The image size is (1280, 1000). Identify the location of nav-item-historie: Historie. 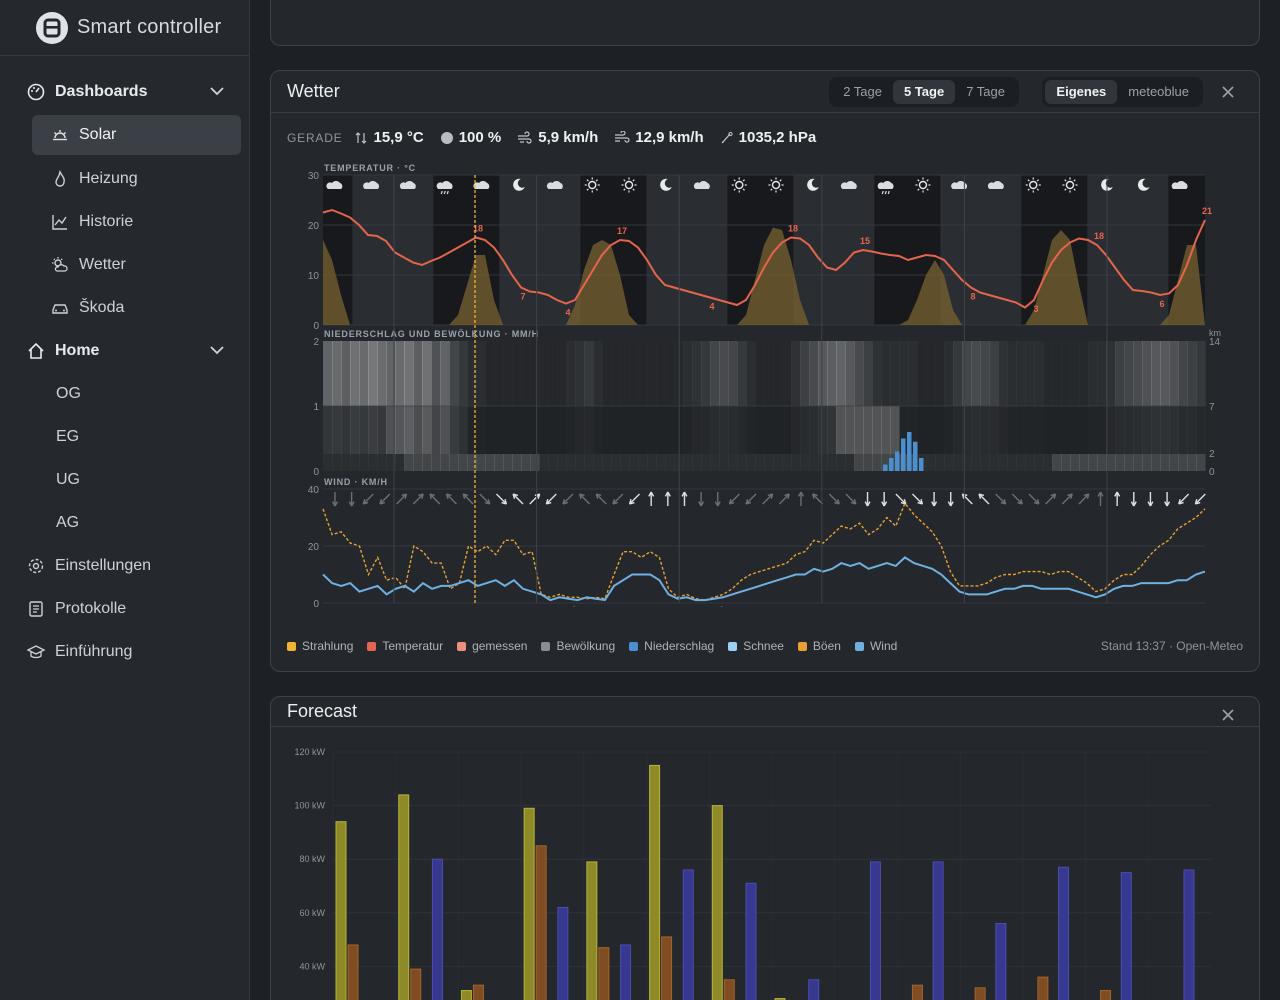
(124, 221).